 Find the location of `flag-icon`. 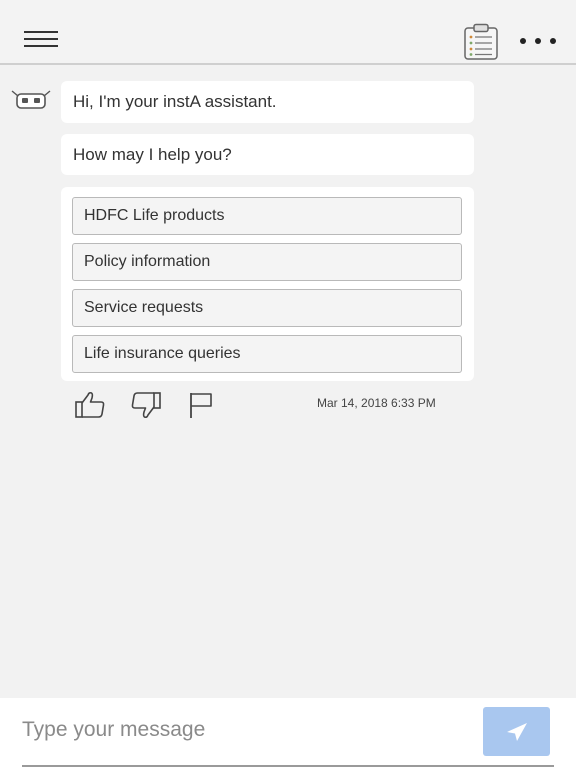

flag-icon is located at coordinates (203, 405).